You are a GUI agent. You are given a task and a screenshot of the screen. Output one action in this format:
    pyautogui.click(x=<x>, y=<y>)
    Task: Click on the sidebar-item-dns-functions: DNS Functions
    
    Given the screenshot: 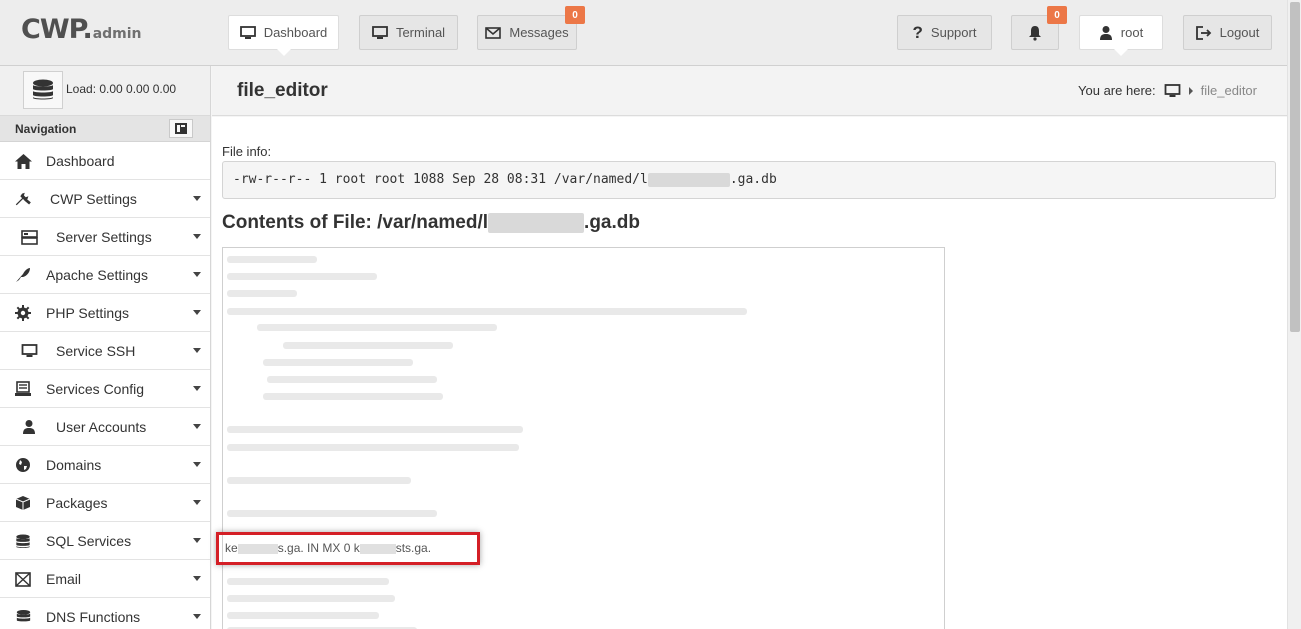 What is the action you would take?
    pyautogui.click(x=105, y=613)
    